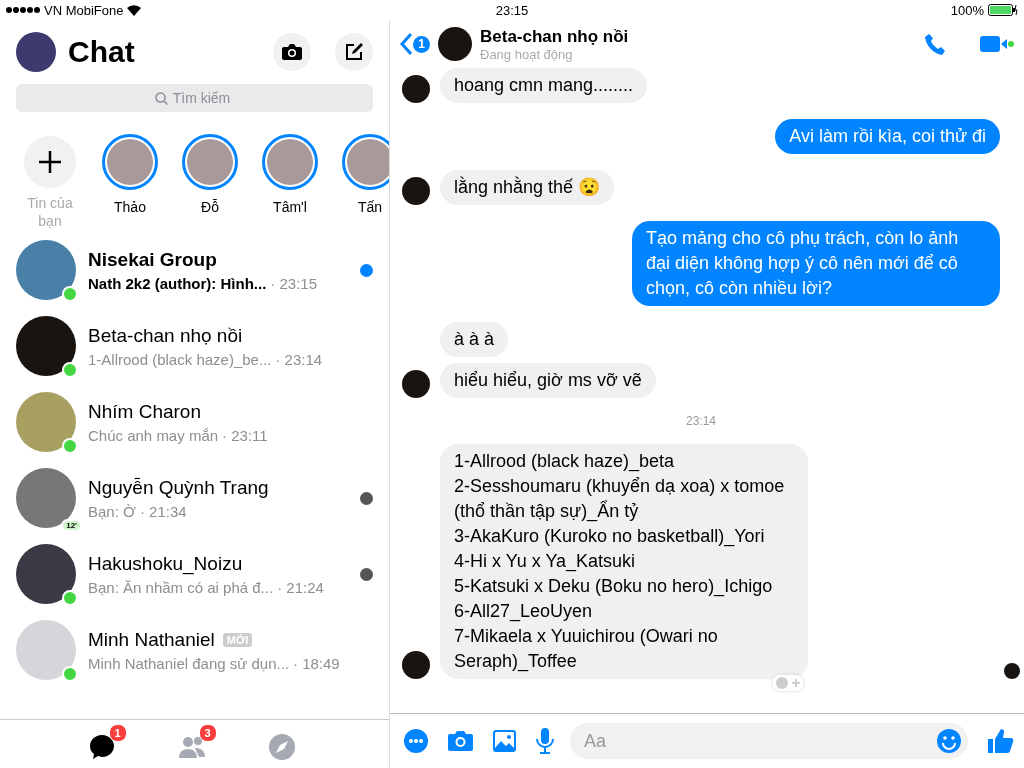  What do you see at coordinates (281, 747) in the screenshot?
I see `compass-icon` at bounding box center [281, 747].